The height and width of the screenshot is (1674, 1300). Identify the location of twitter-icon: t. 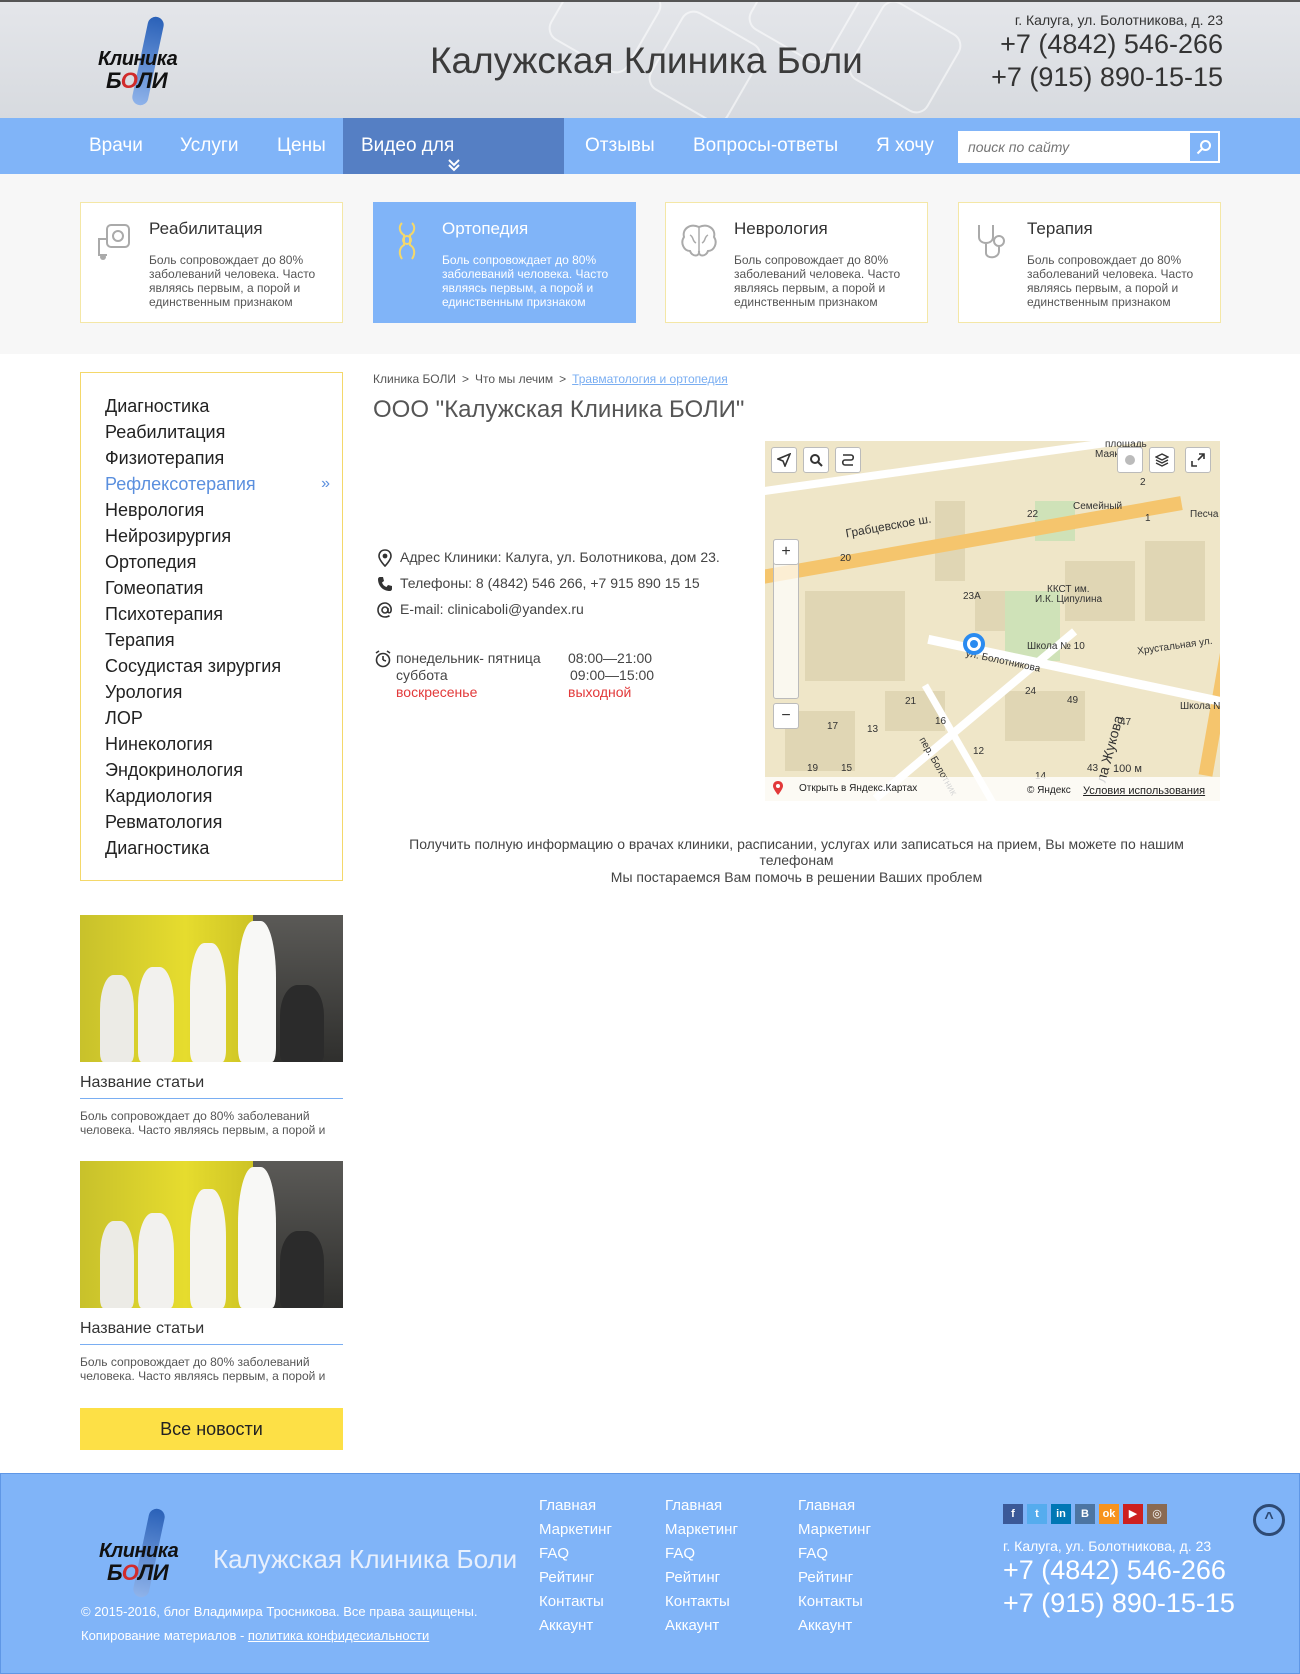
(1037, 1514).